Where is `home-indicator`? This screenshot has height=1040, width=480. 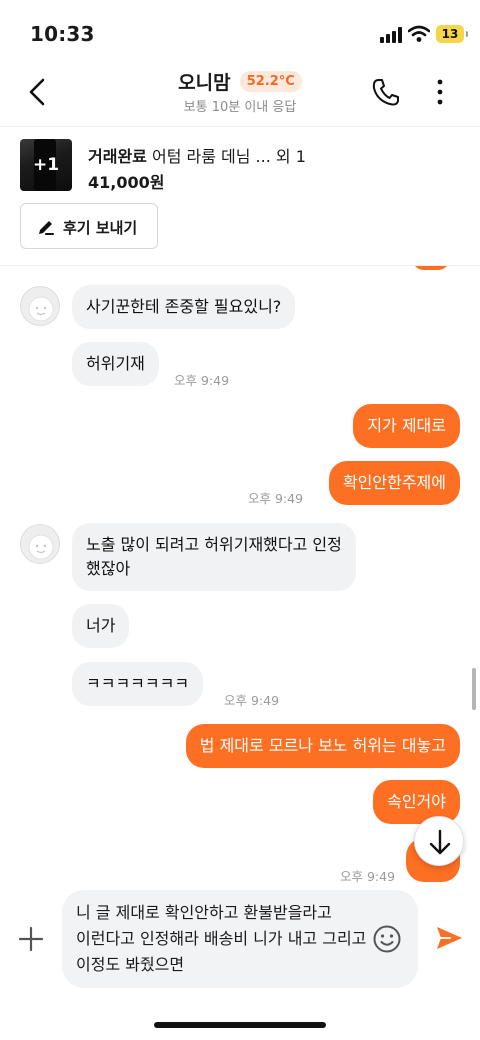 home-indicator is located at coordinates (240, 1025).